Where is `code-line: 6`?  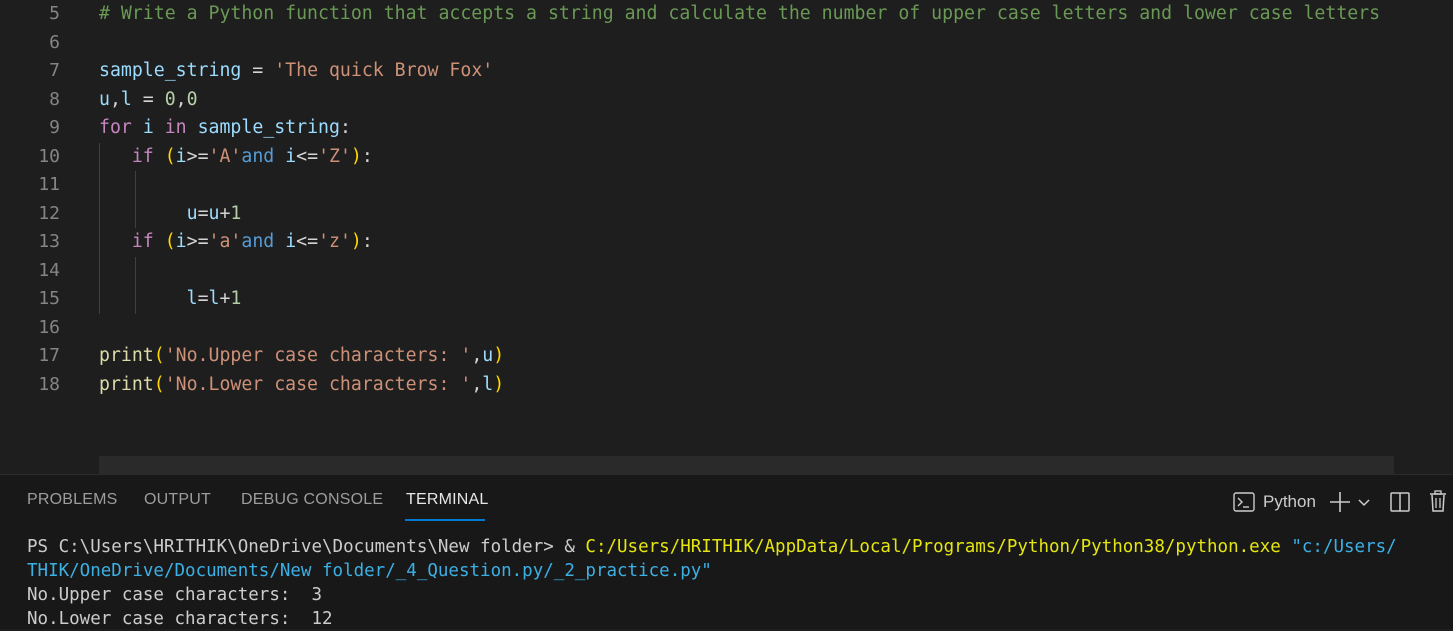
code-line: 6 is located at coordinates (726, 43).